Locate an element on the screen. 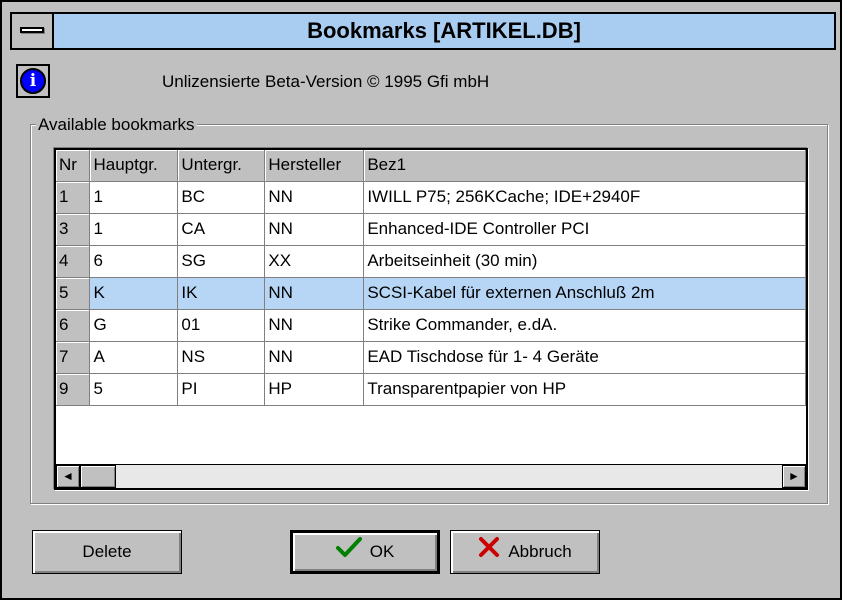 The width and height of the screenshot is (842, 600). arrow-left-icon: ◄ is located at coordinates (68, 476).